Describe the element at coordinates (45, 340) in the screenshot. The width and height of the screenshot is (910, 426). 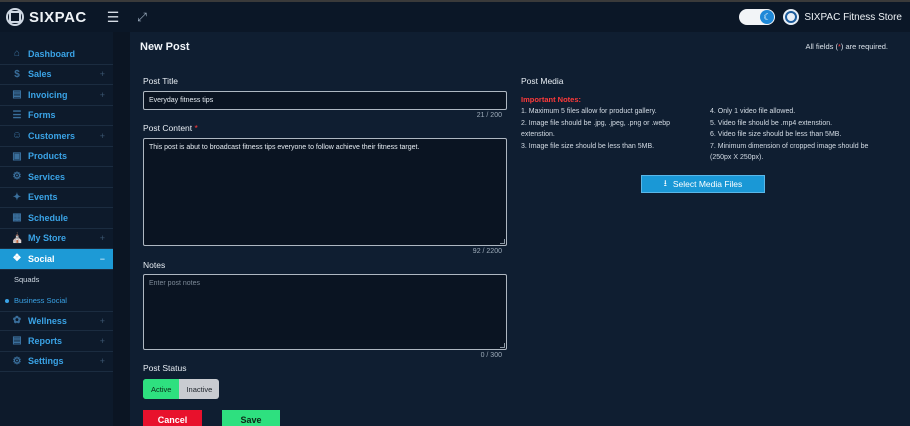
I see `sidebar-item-label: Reports` at that location.